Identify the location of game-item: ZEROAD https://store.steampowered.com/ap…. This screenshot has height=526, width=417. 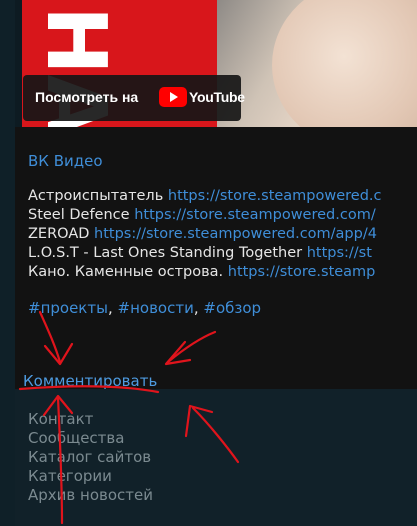
(222, 234).